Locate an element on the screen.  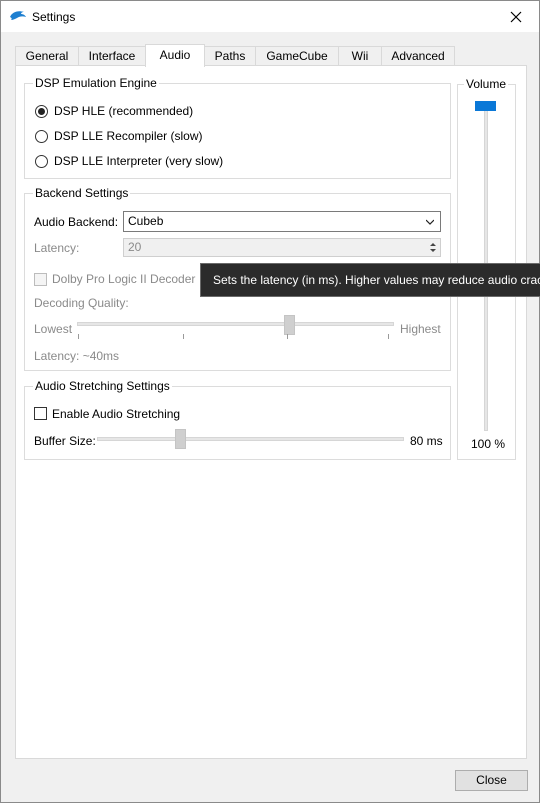
radio-dsp-hle: DSP HLE (recommended) is located at coordinates (114, 111).